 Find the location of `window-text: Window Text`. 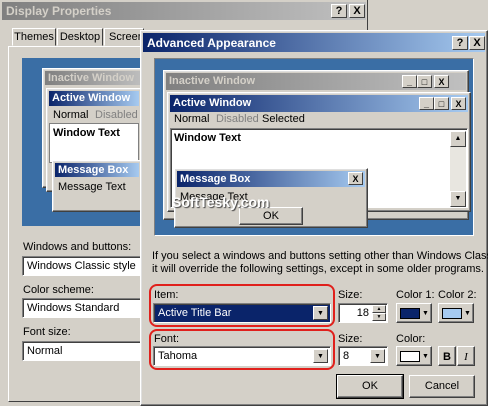

window-text: Window Text is located at coordinates (207, 138).